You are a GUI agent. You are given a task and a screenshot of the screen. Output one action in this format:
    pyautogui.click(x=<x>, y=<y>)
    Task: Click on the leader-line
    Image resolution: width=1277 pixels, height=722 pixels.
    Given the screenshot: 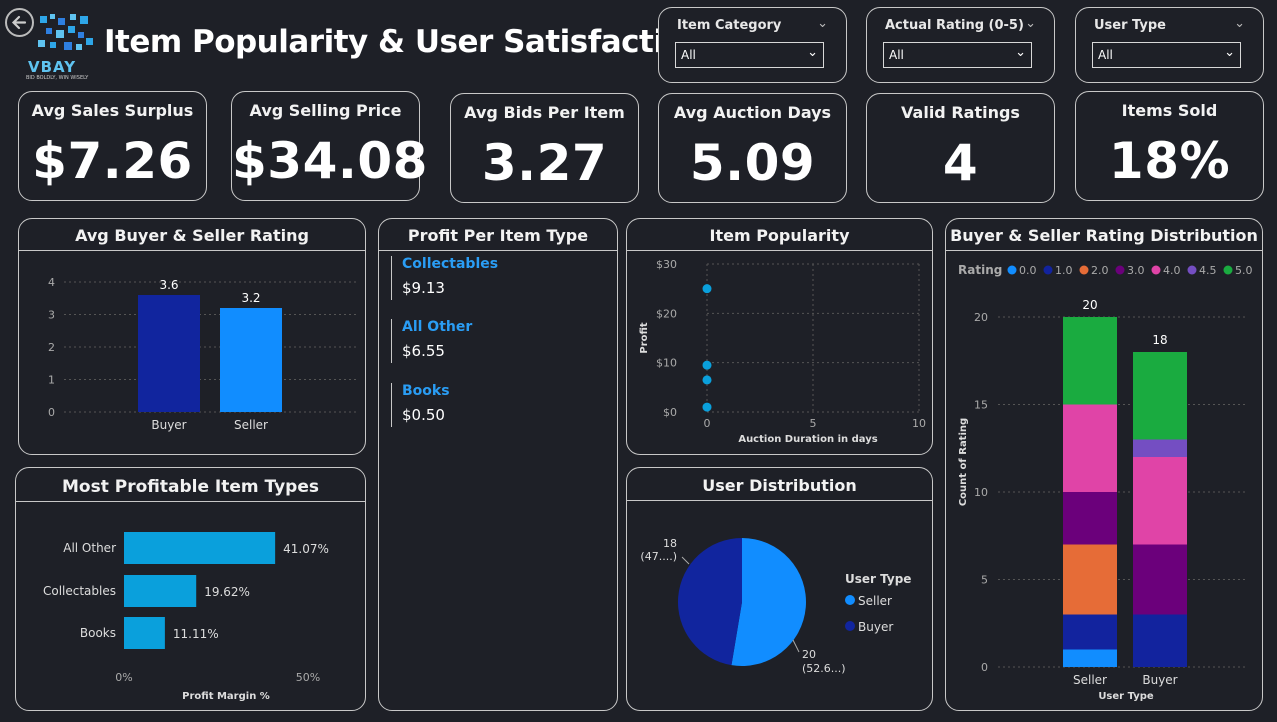 What is the action you would take?
    pyautogui.click(x=796, y=646)
    